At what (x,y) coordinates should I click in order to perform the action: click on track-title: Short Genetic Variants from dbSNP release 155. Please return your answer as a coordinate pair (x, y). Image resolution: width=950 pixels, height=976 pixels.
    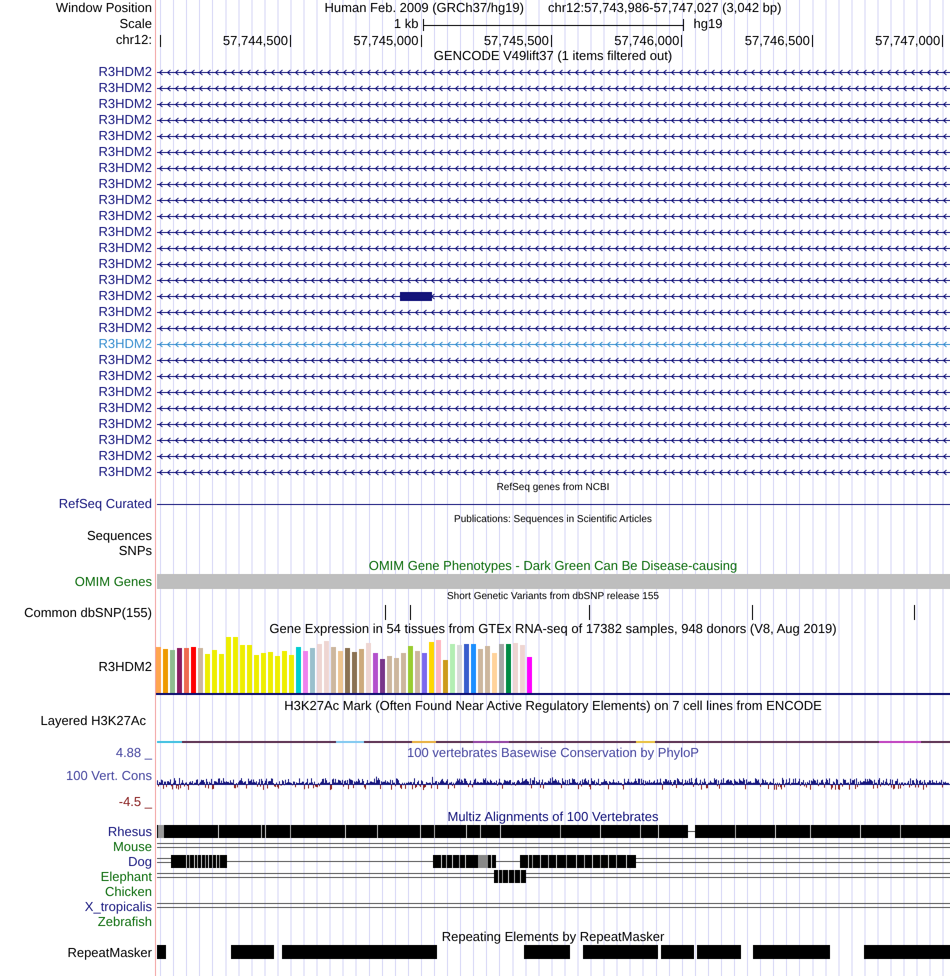
    Looking at the image, I should click on (553, 597).